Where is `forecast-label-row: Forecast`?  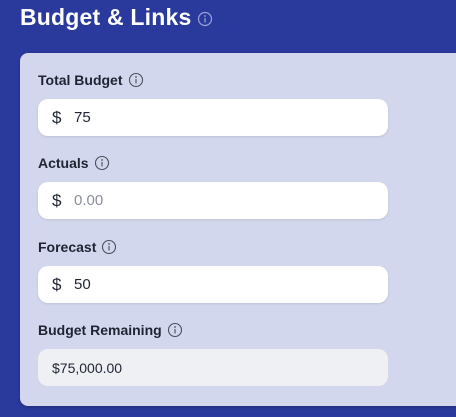
forecast-label-row: Forecast is located at coordinates (77, 247).